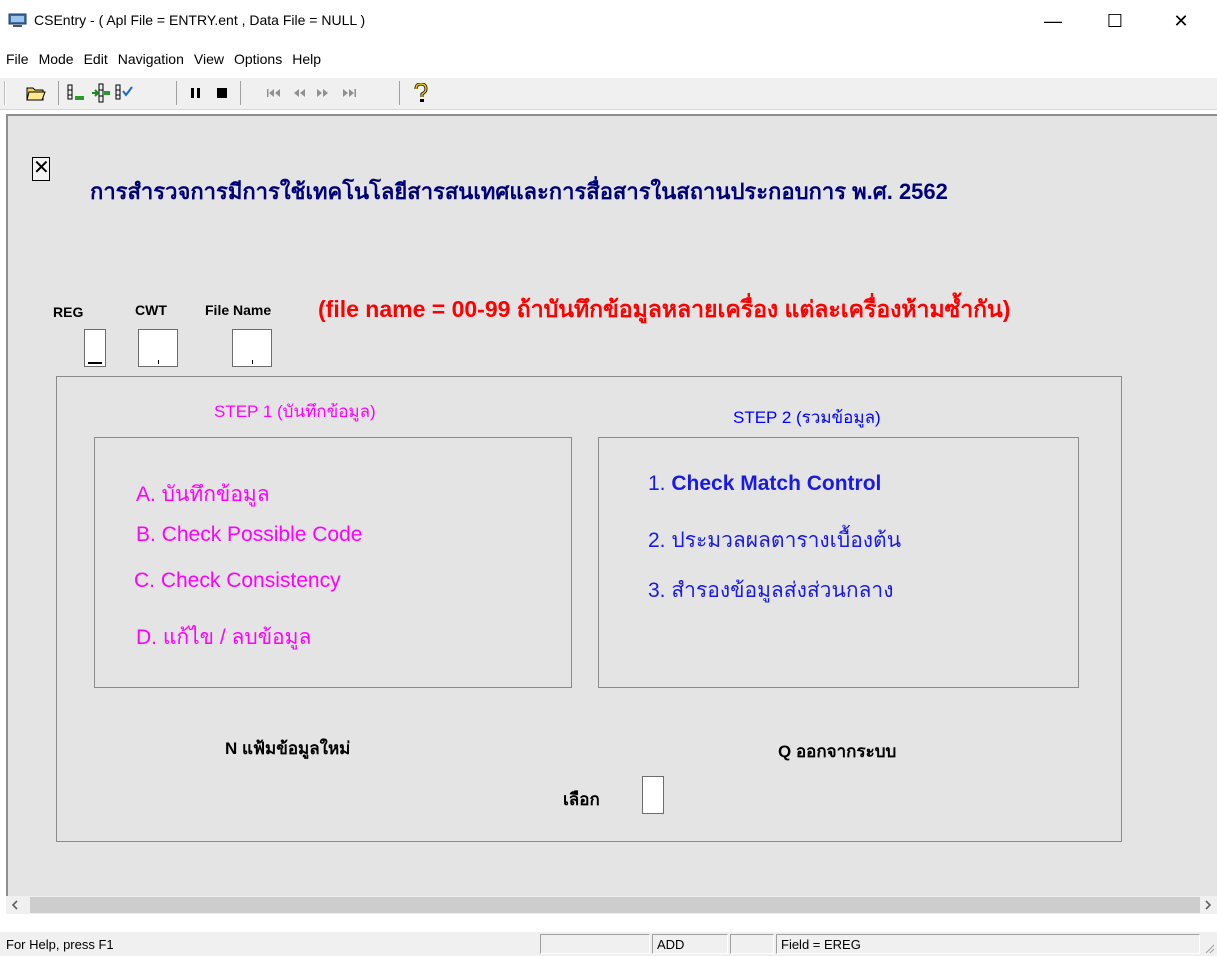  I want to click on option-1-check-match-control: 1. Check Match Control, so click(764, 484).